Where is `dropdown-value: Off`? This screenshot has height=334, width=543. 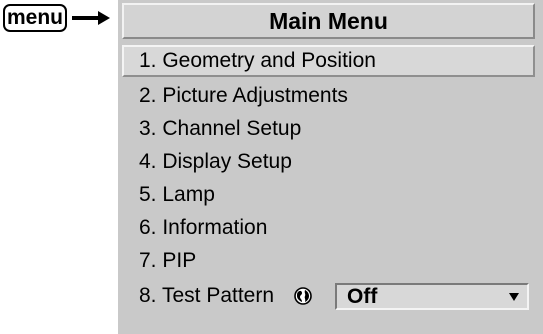 dropdown-value: Off is located at coordinates (362, 296).